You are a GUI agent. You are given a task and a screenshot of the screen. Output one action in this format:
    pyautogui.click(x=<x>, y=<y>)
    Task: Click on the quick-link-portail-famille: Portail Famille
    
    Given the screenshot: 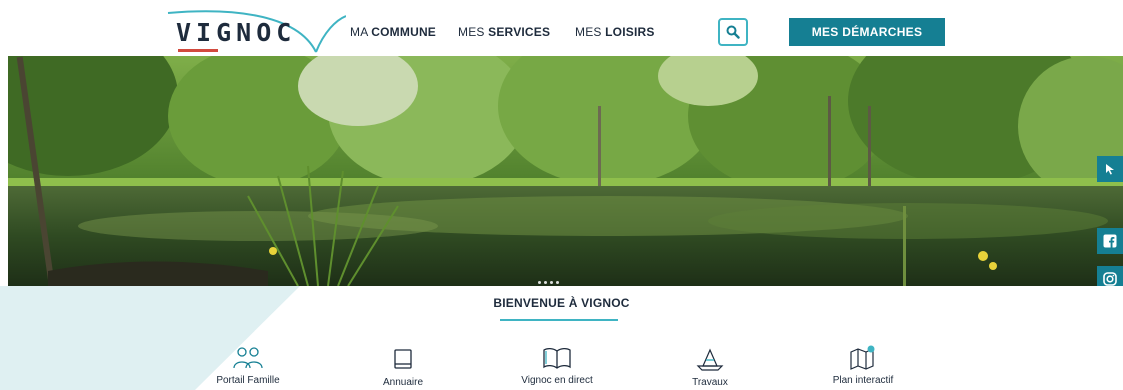 What is the action you would take?
    pyautogui.click(x=248, y=365)
    